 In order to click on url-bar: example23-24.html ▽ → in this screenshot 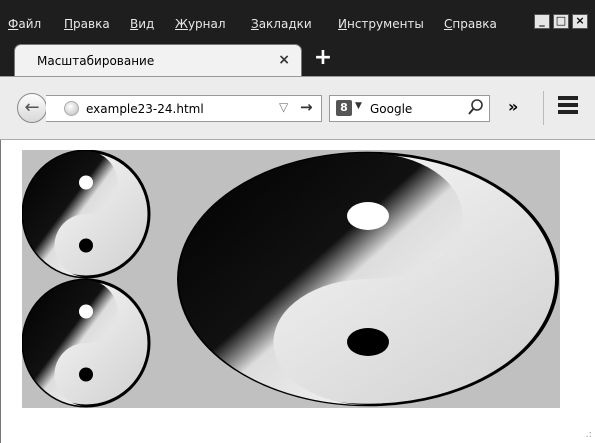, I will do `click(184, 108)`.